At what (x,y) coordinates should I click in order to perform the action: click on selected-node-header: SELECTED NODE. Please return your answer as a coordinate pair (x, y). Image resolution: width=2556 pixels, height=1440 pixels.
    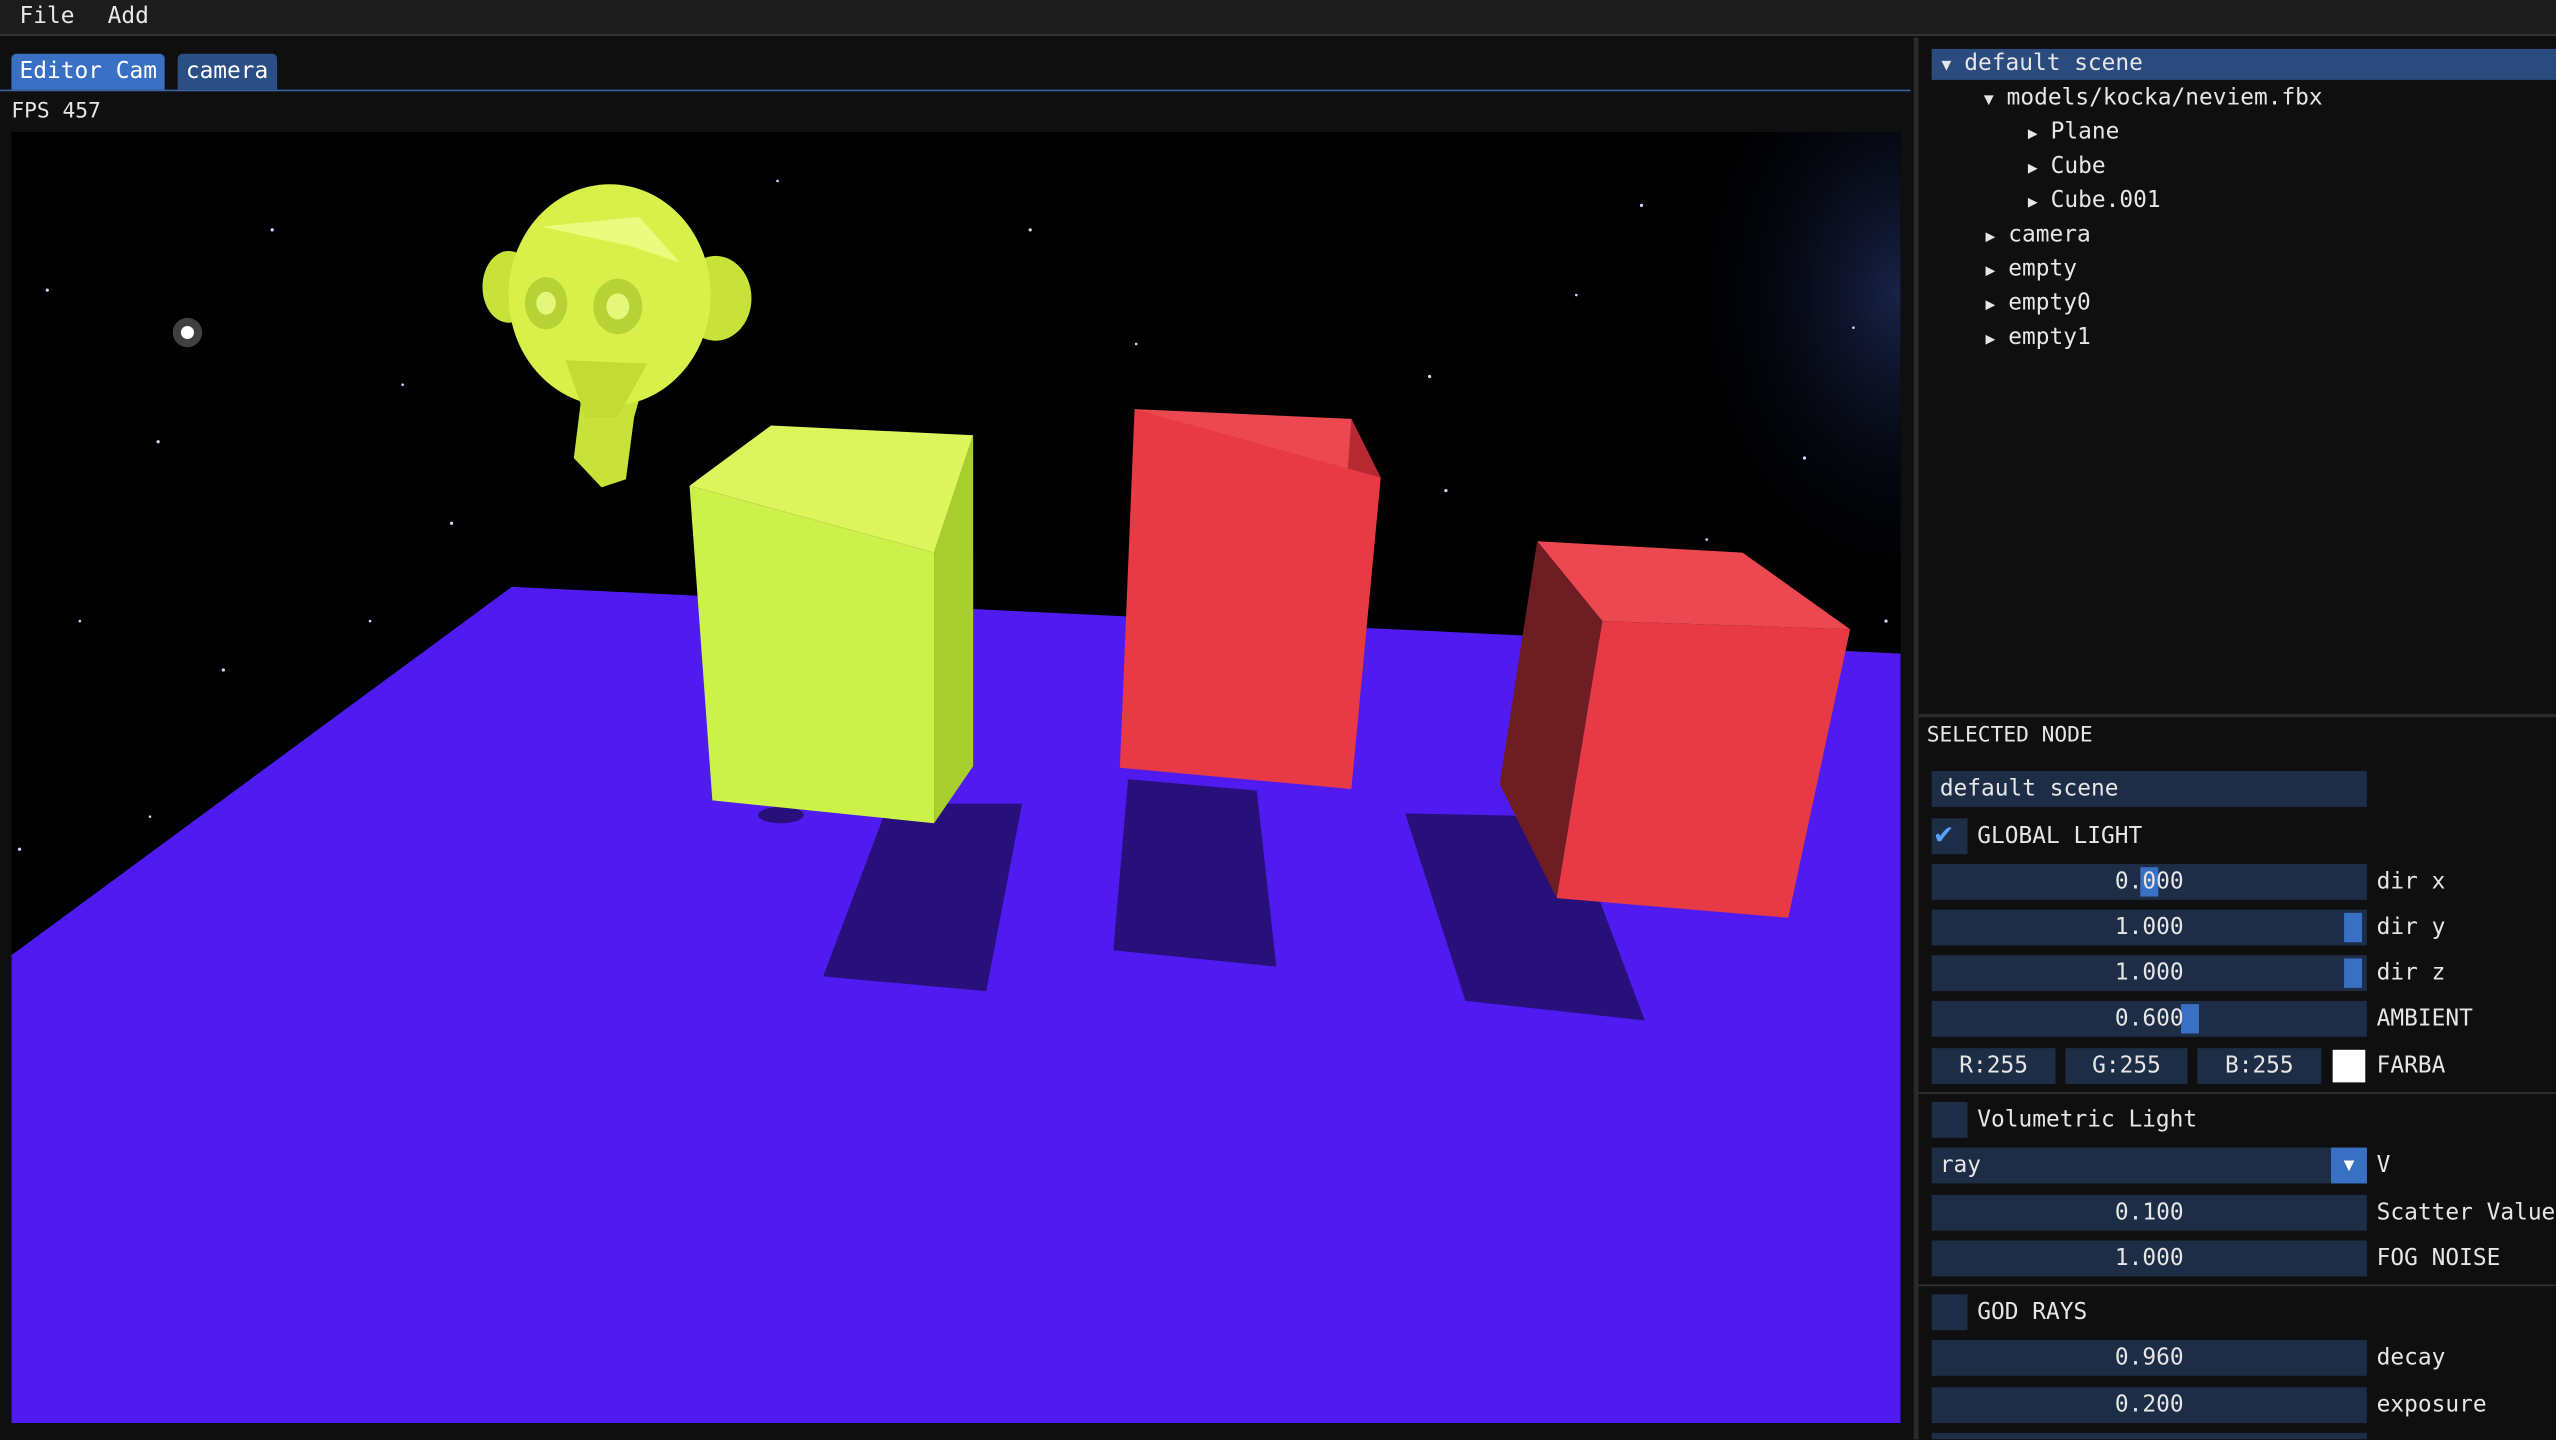
    Looking at the image, I should click on (2009, 736).